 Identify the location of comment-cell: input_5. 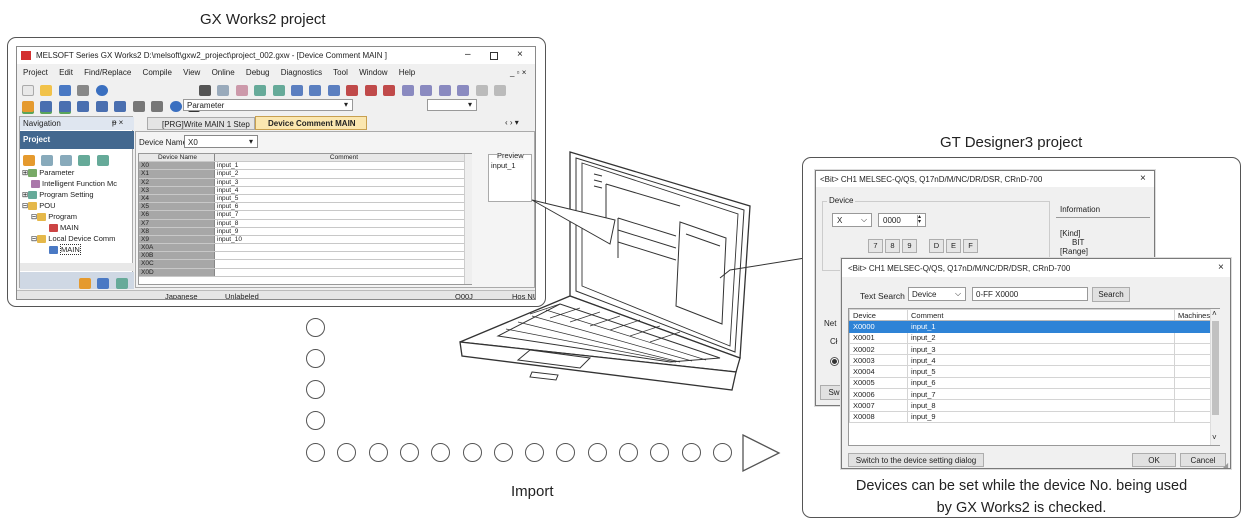
(343, 198).